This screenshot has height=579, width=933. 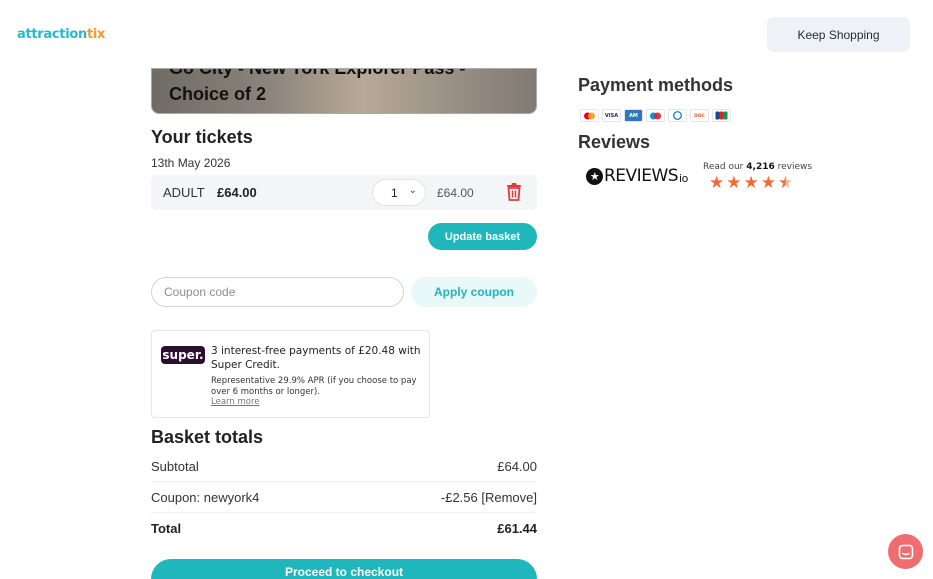 What do you see at coordinates (237, 192) in the screenshot?
I see `ticket-price: £64.00` at bounding box center [237, 192].